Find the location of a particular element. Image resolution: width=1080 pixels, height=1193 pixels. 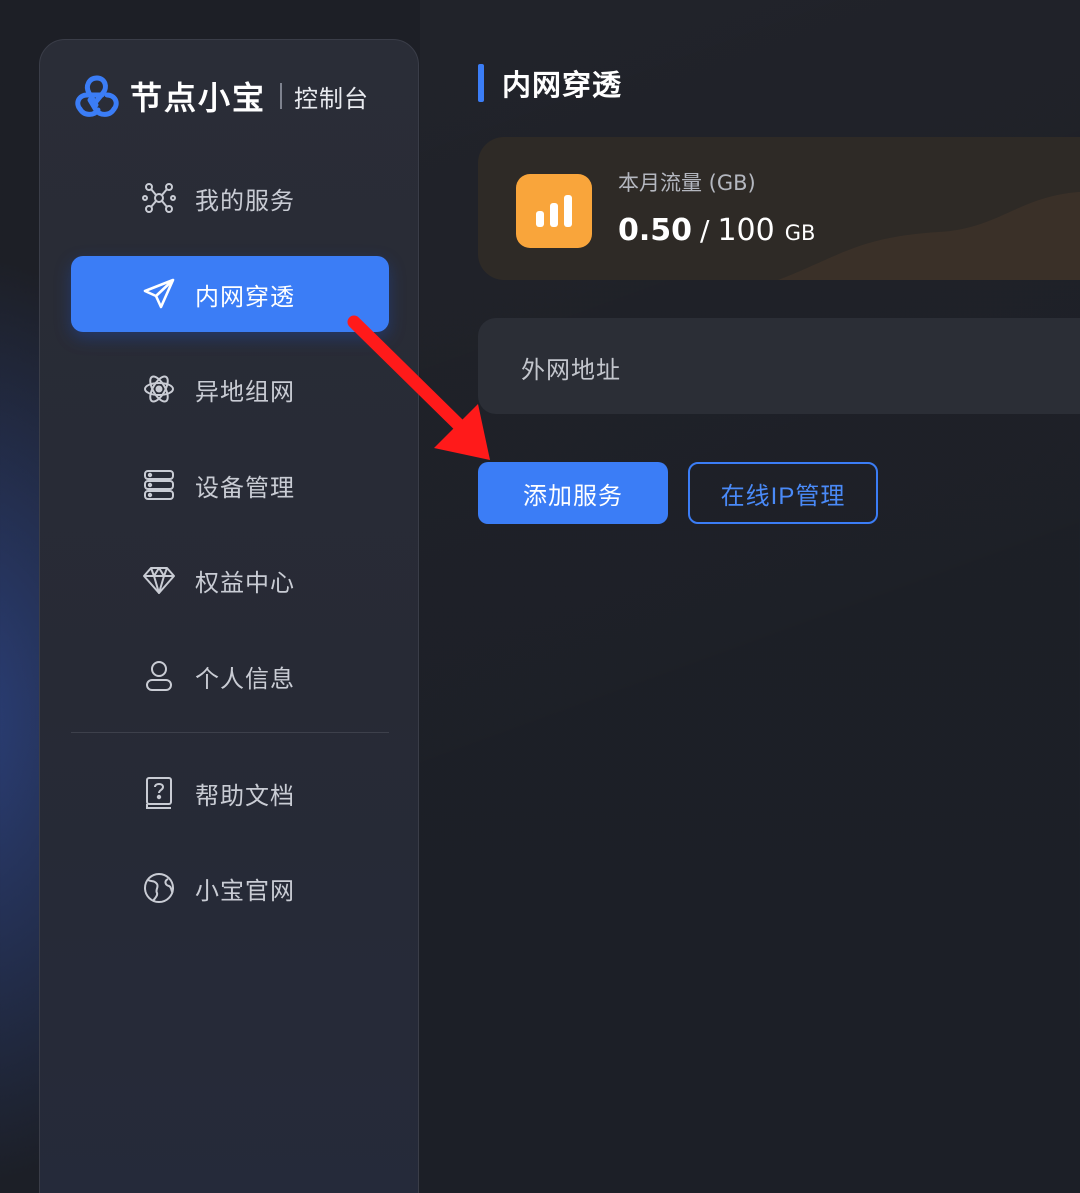

sidebar-item-official-site: 小宝官网 is located at coordinates (230, 888).